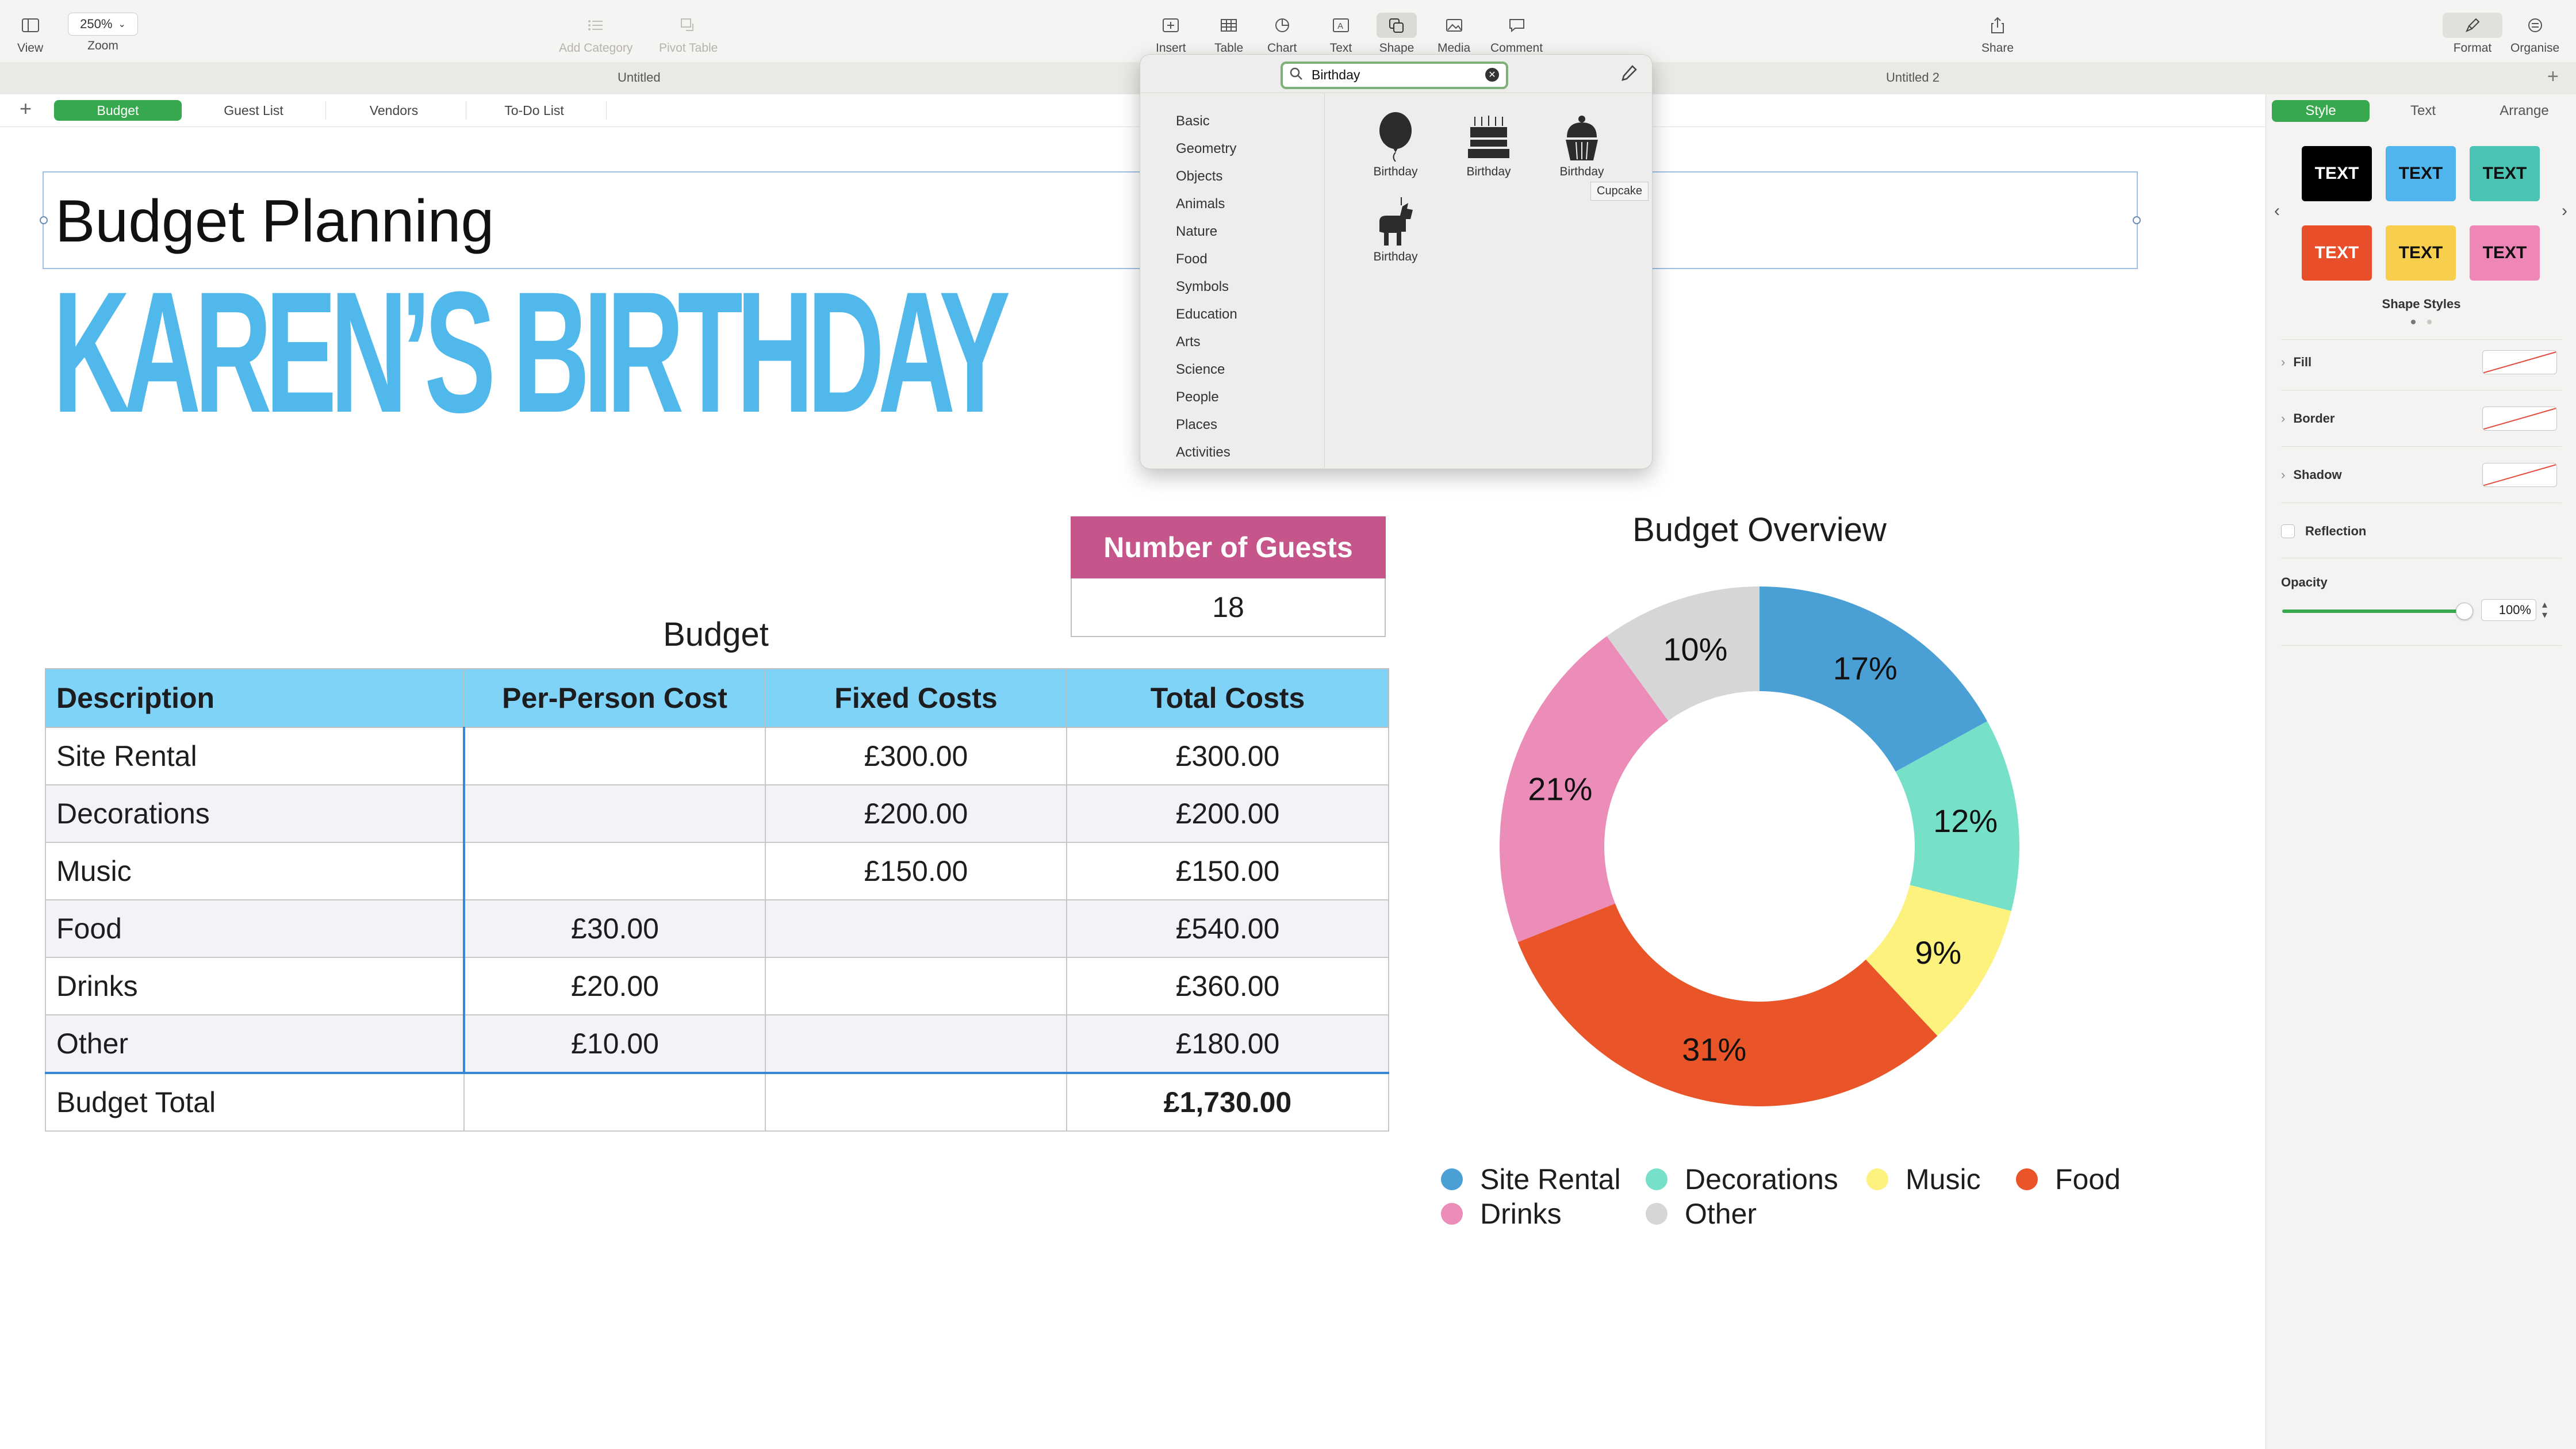  I want to click on table-button: Table, so click(1228, 34).